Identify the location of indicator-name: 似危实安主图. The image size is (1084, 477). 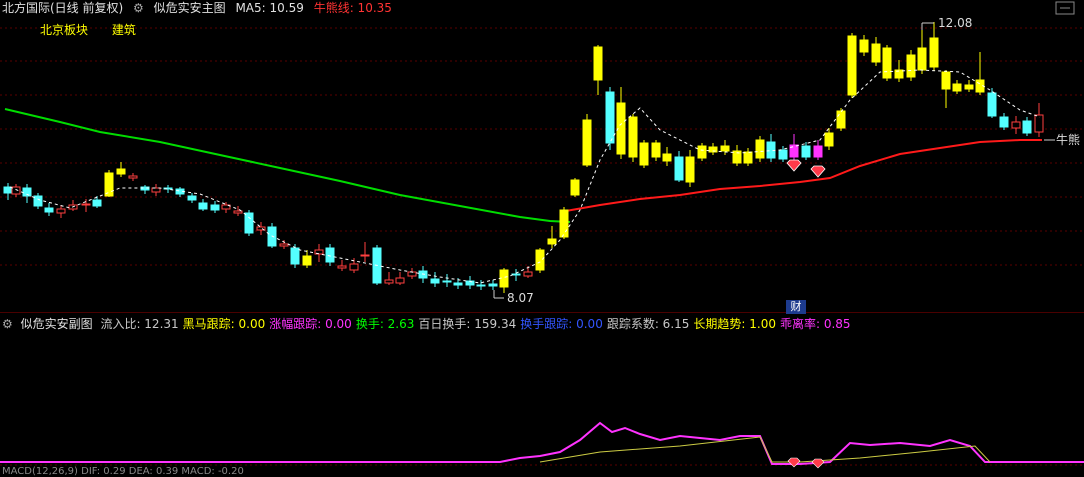
(190, 8).